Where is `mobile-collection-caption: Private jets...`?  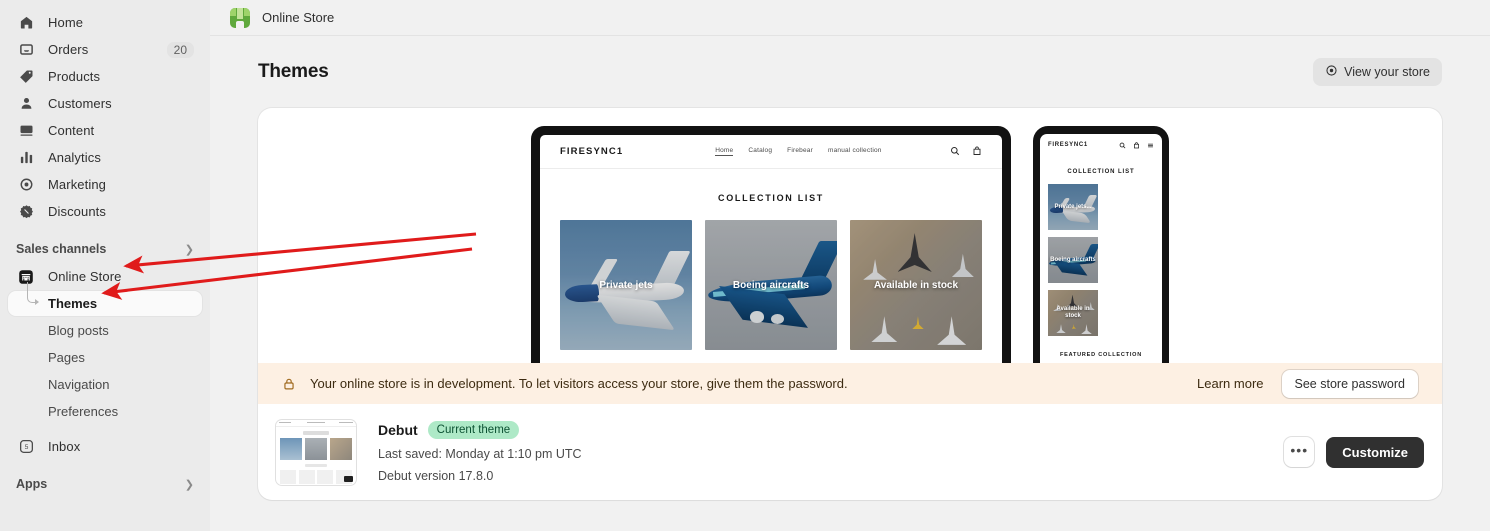 mobile-collection-caption: Private jets... is located at coordinates (1073, 206).